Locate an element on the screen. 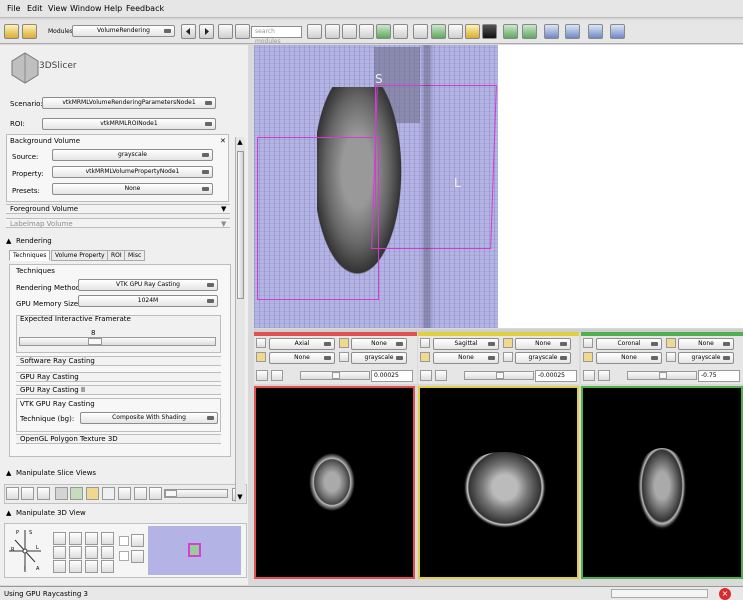  home-icon is located at coordinates (314, 31).